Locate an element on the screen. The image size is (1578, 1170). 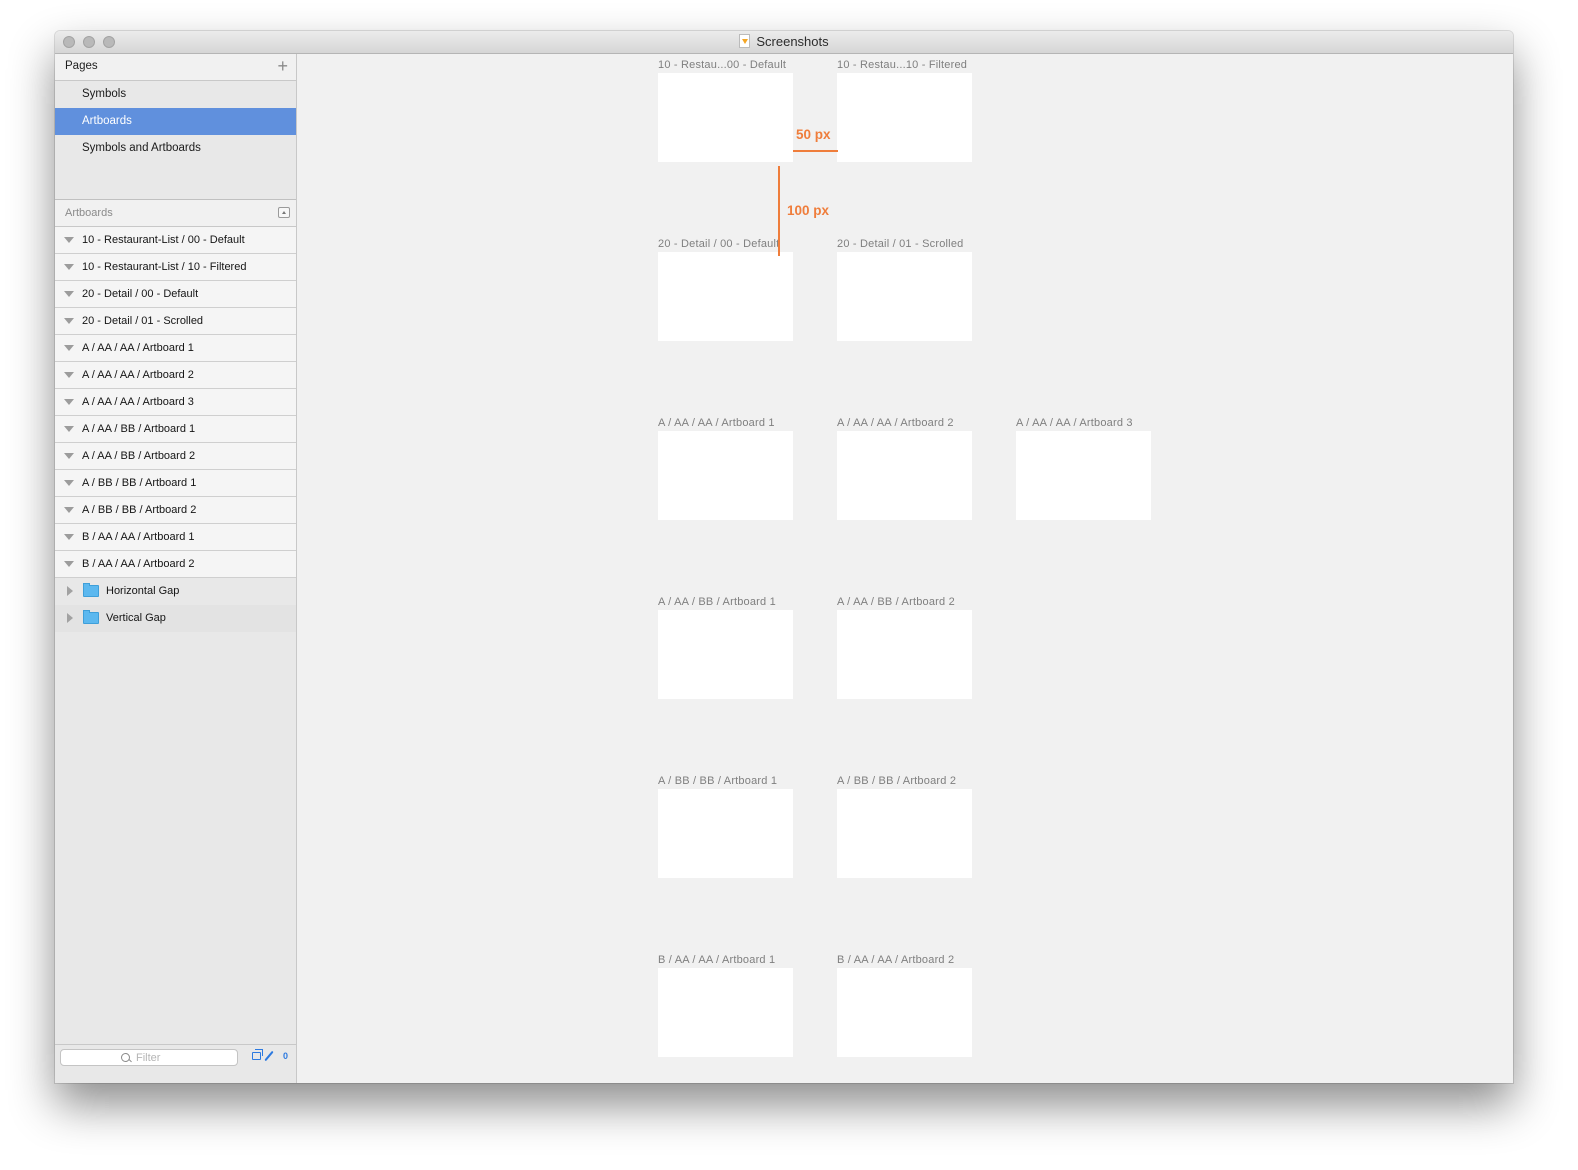
filter-field is located at coordinates (149, 1057).